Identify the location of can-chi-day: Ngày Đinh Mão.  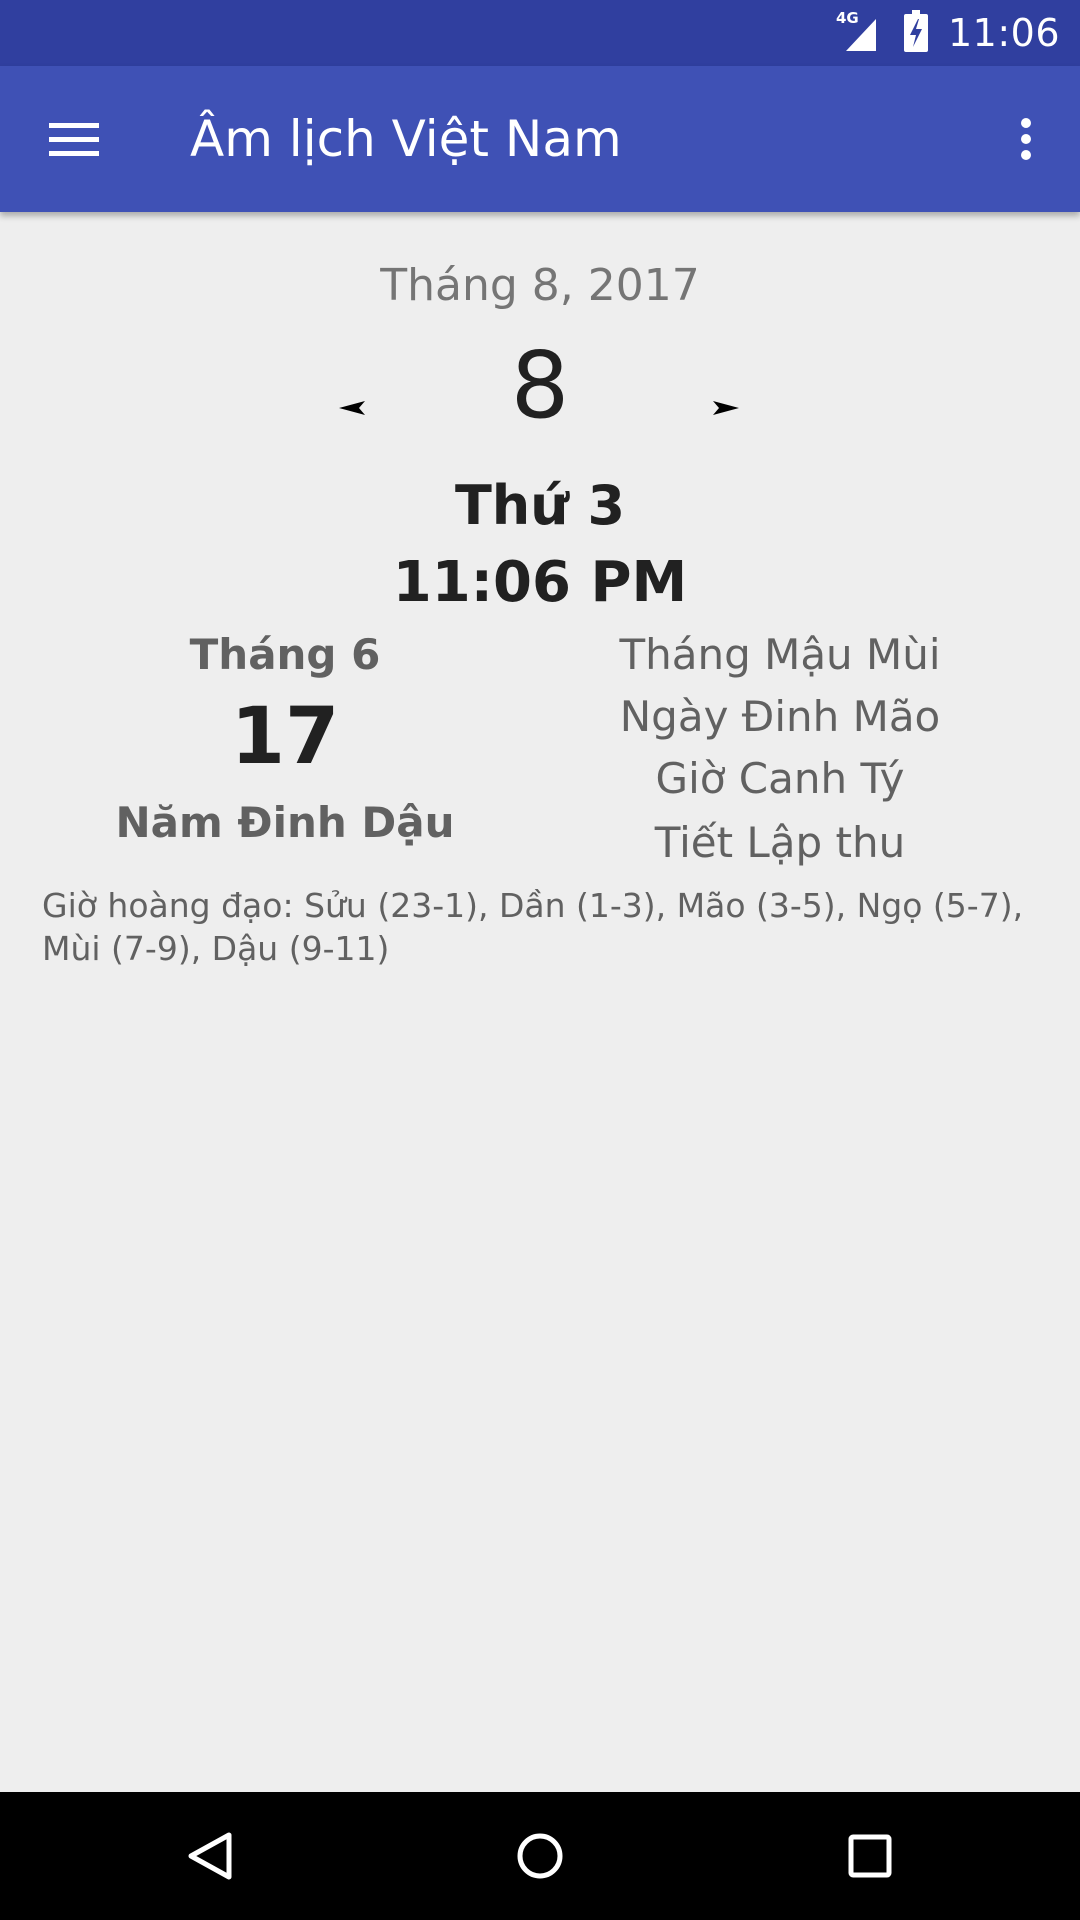
(780, 716).